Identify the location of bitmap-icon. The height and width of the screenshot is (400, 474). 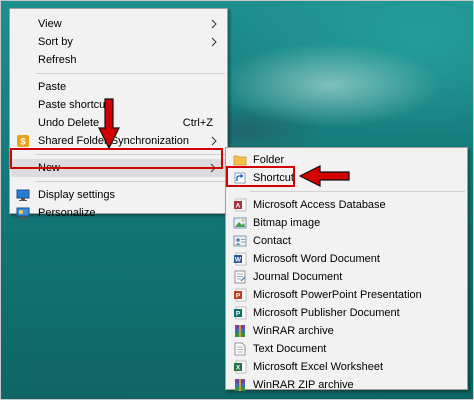
(240, 223).